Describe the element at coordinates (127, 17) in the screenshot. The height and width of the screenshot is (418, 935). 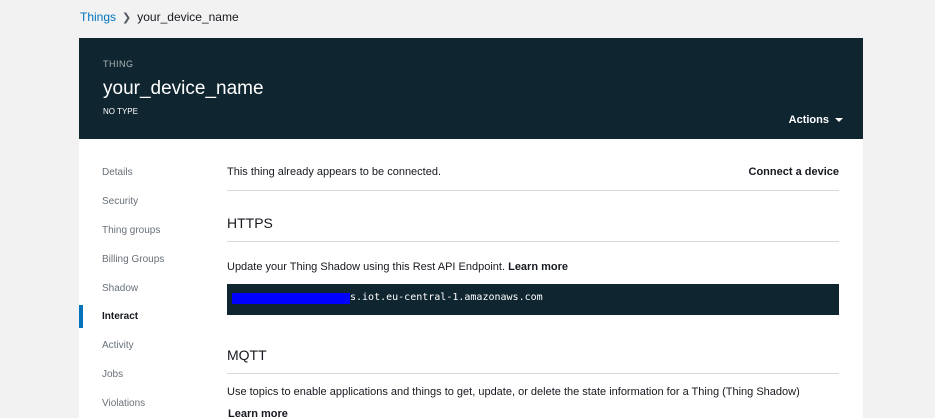
I see `chevron-right-icon: ❯` at that location.